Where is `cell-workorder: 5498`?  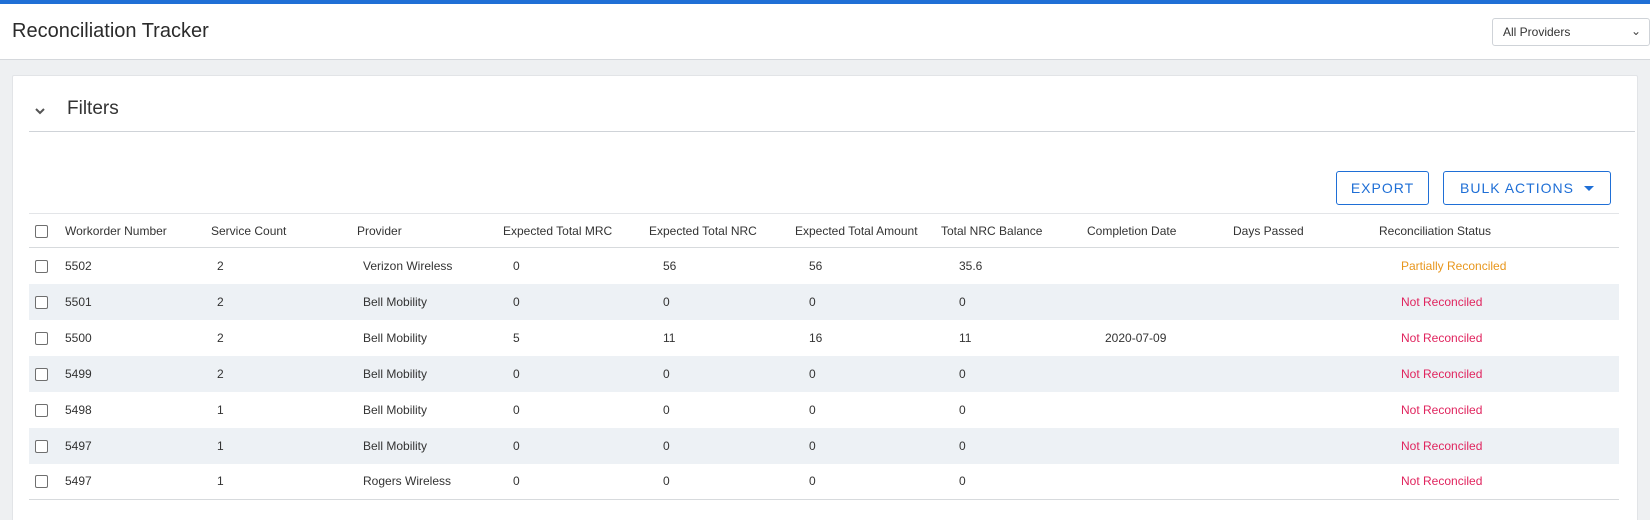
cell-workorder: 5498 is located at coordinates (78, 409).